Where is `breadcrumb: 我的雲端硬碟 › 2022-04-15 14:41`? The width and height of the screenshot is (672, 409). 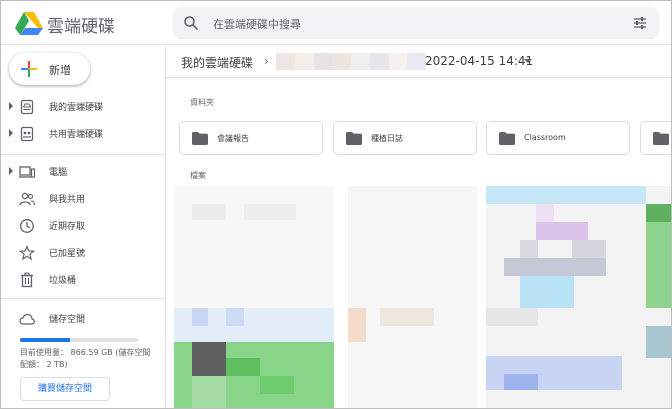
breadcrumb: 我的雲端硬碟 › 2022-04-15 14:41 is located at coordinates (418, 62).